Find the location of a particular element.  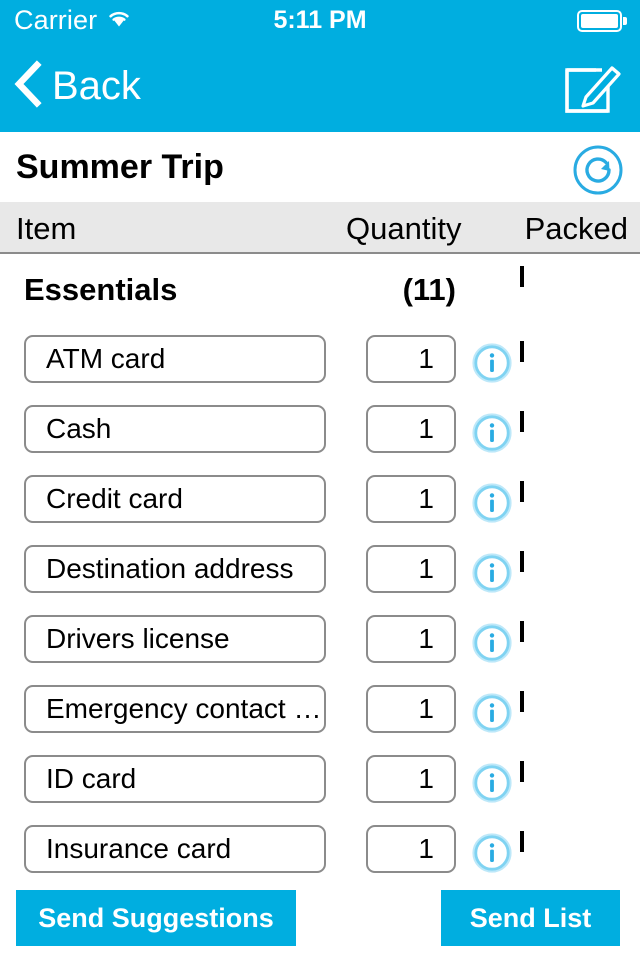

item-row: Drivers license 1 is located at coordinates (320, 639).